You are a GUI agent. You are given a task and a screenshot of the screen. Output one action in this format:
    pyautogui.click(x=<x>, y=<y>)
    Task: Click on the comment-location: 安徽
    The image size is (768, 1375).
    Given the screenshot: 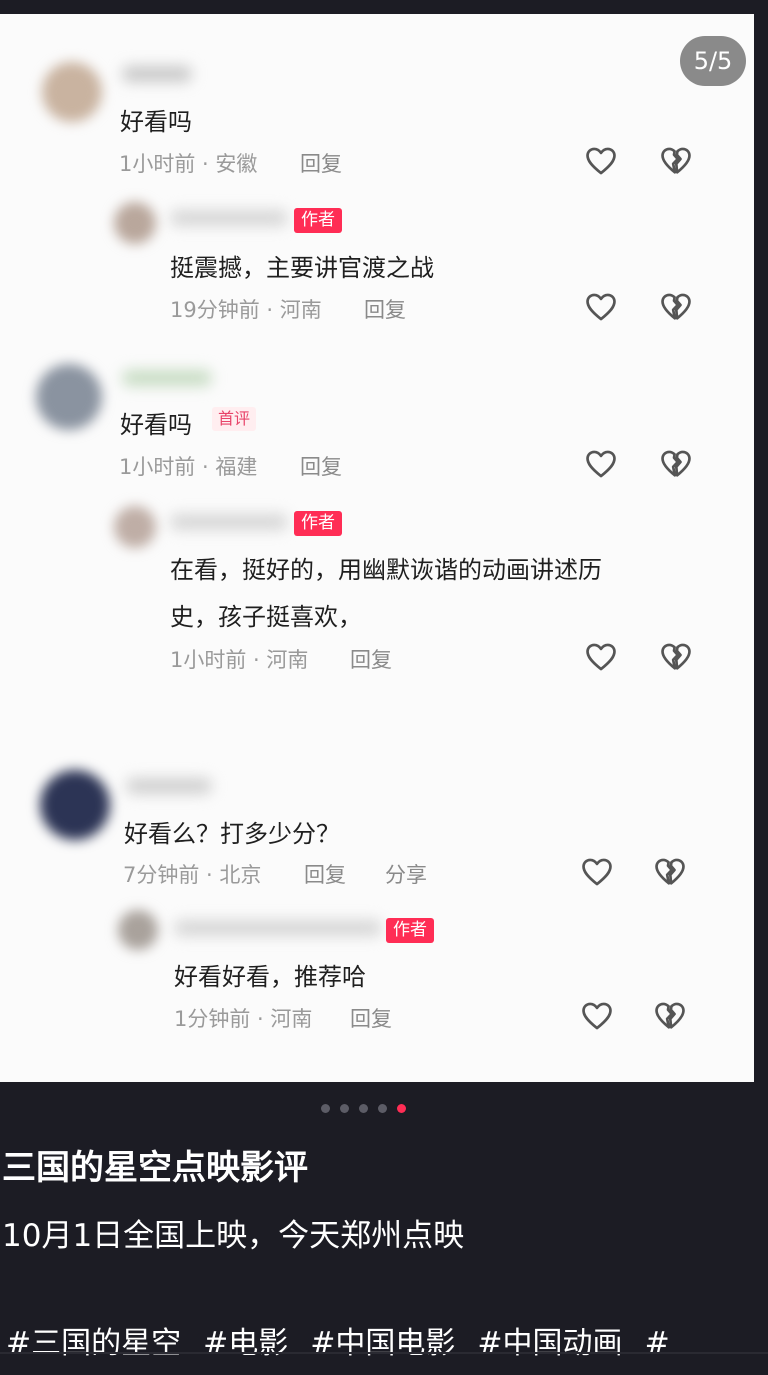 What is the action you would take?
    pyautogui.click(x=236, y=164)
    